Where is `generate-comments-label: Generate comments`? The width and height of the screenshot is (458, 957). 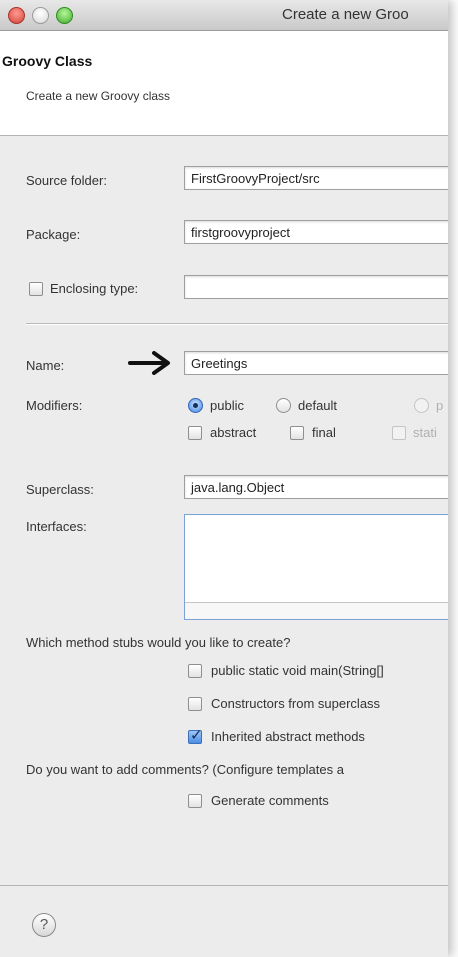
generate-comments-label: Generate comments is located at coordinates (270, 800).